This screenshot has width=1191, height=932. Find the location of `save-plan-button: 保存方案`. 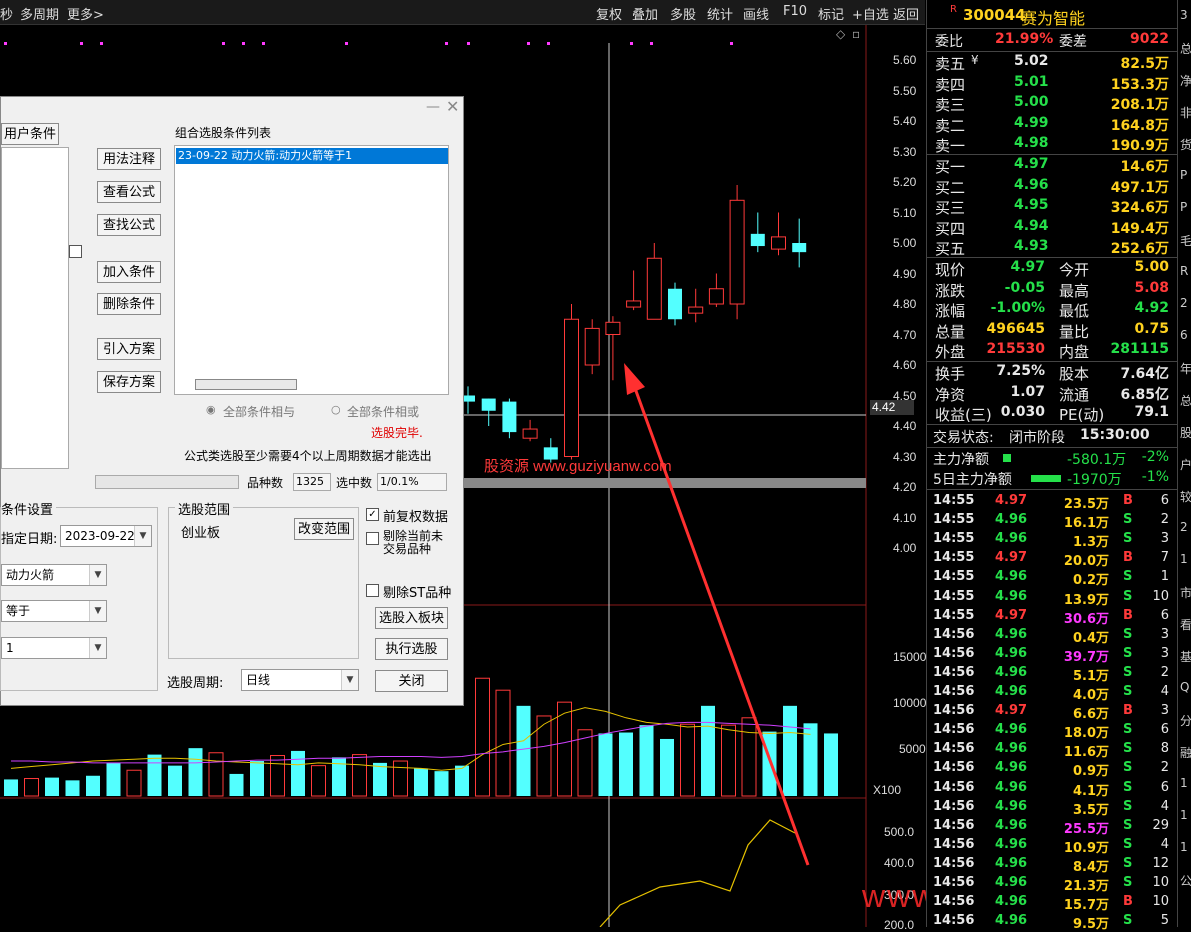

save-plan-button: 保存方案 is located at coordinates (129, 382).